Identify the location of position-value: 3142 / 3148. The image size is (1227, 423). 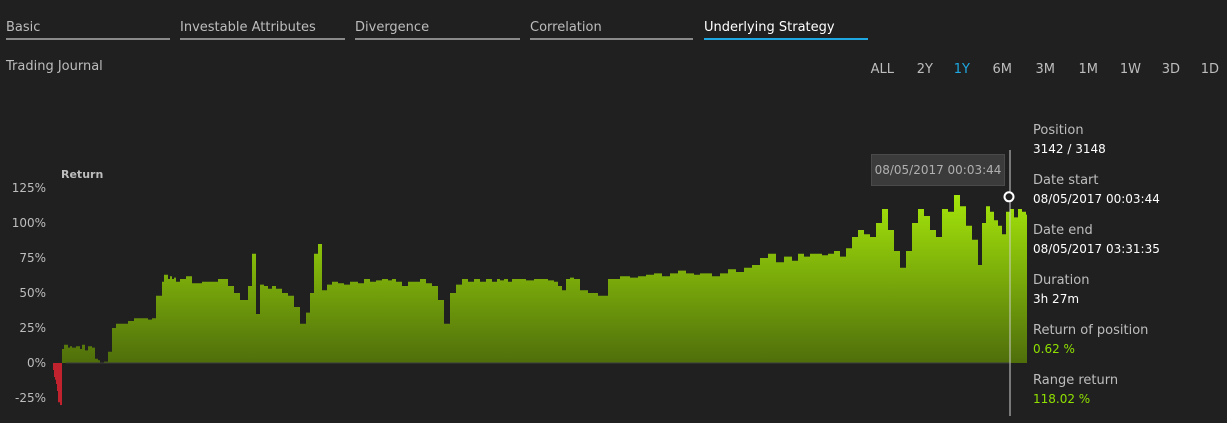
(1069, 149).